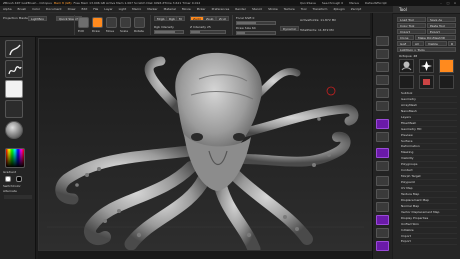  I want to click on menu-item-material: Material, so click(170, 9).